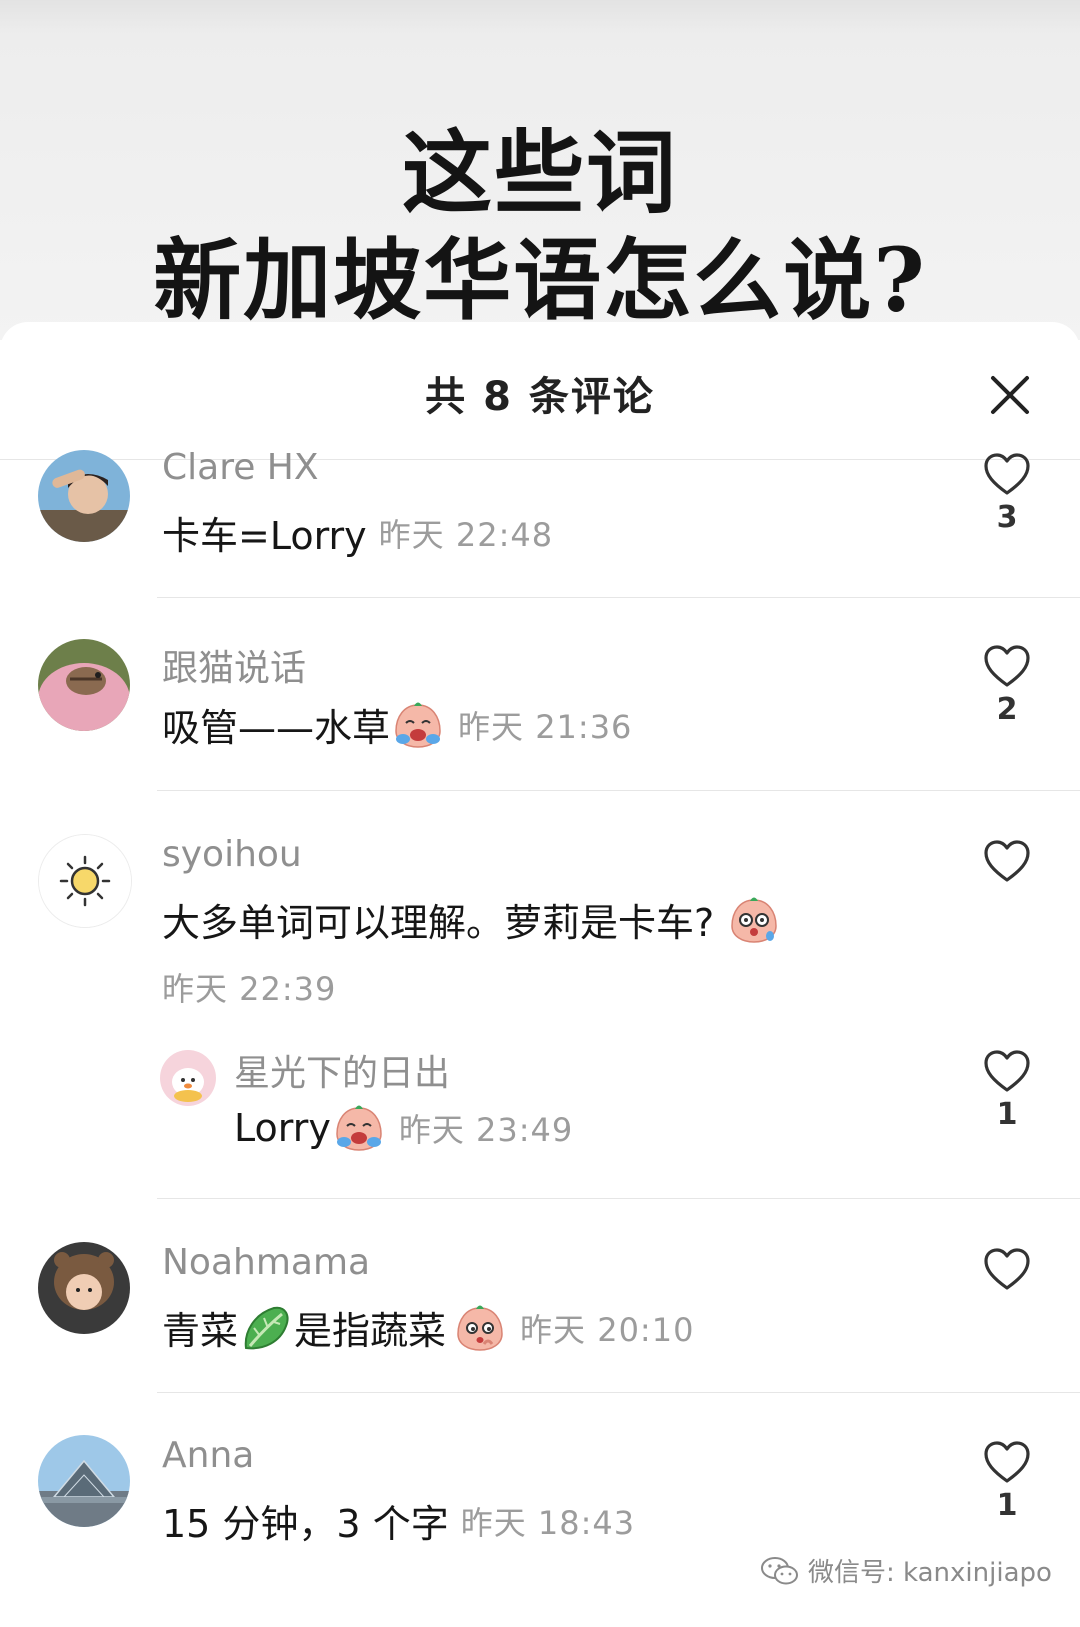 This screenshot has width=1080, height=1627. I want to click on username: syoihou, so click(232, 854).